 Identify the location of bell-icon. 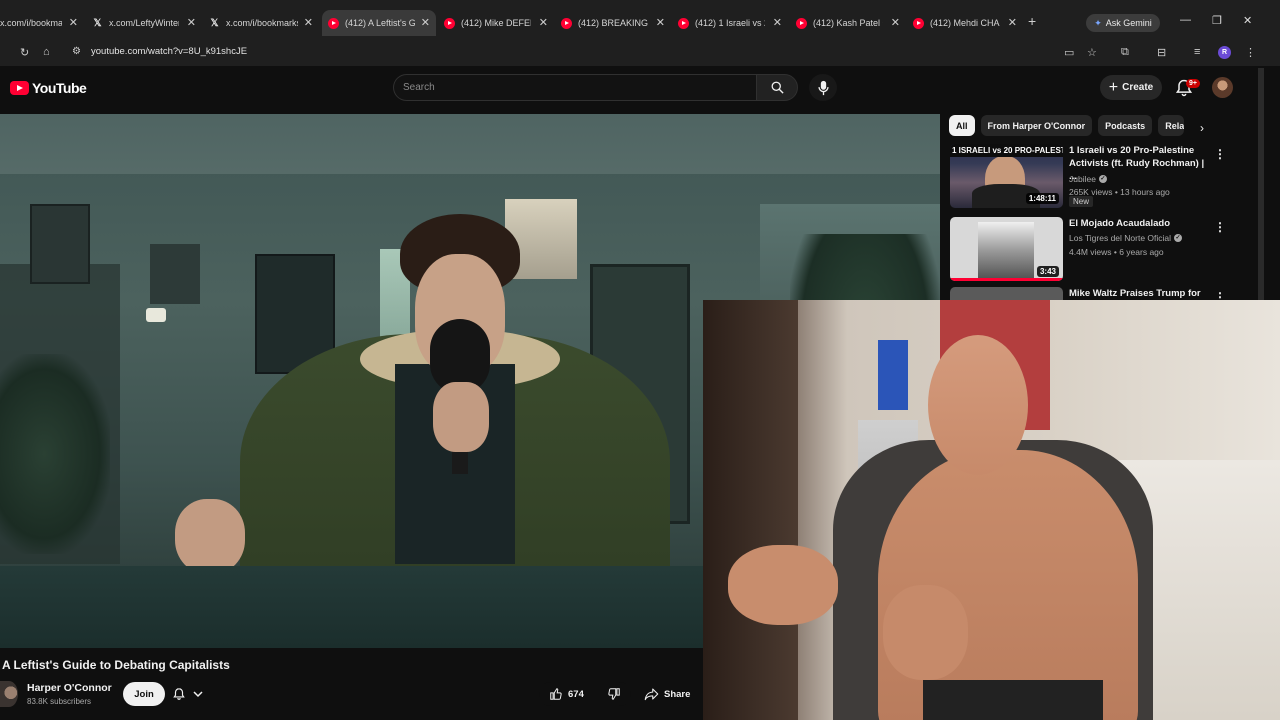
(179, 694).